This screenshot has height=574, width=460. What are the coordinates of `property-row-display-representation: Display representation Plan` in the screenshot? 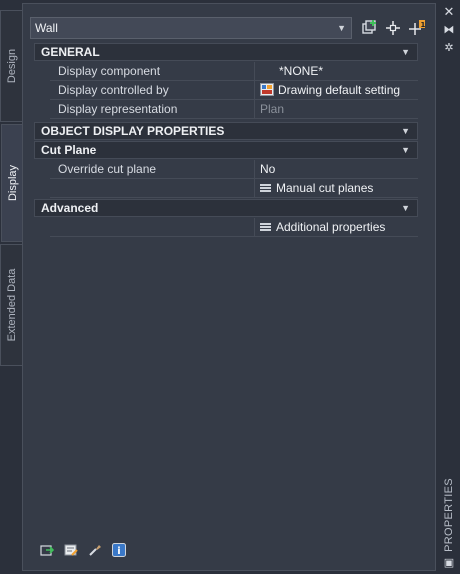 It's located at (234, 109).